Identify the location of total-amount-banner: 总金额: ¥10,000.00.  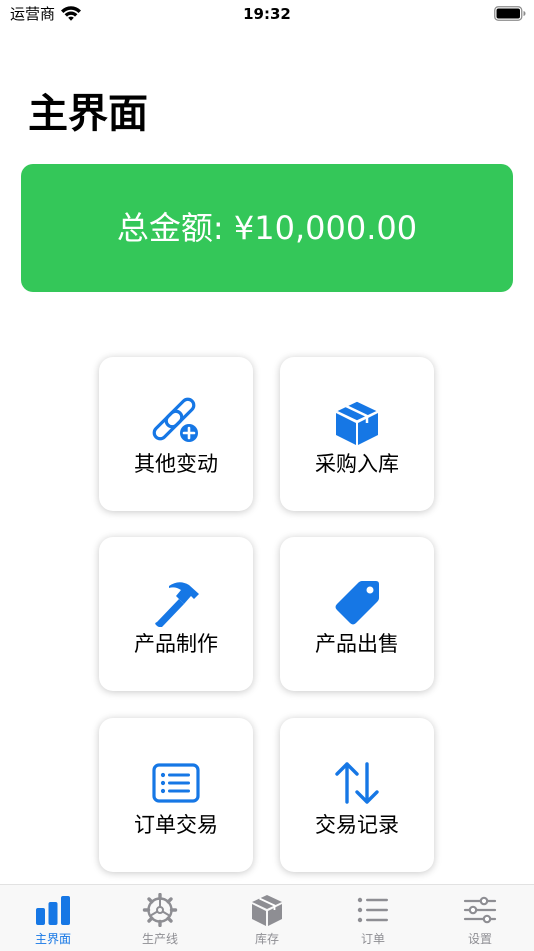
(267, 228).